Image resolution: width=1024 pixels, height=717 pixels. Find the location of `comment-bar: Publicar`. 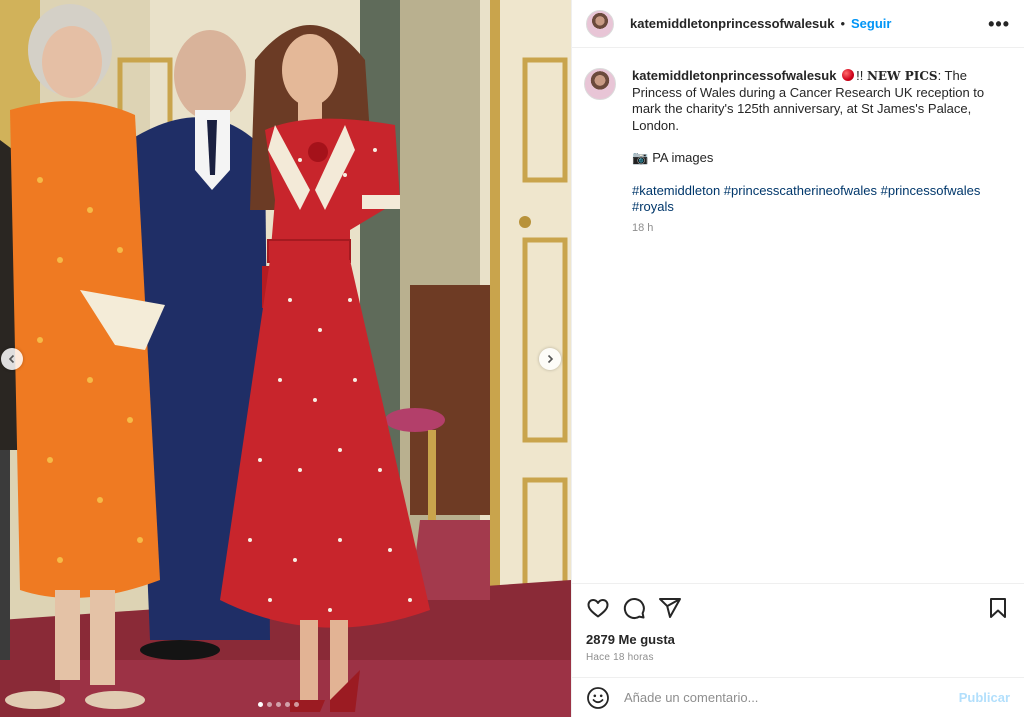

comment-bar: Publicar is located at coordinates (798, 697).